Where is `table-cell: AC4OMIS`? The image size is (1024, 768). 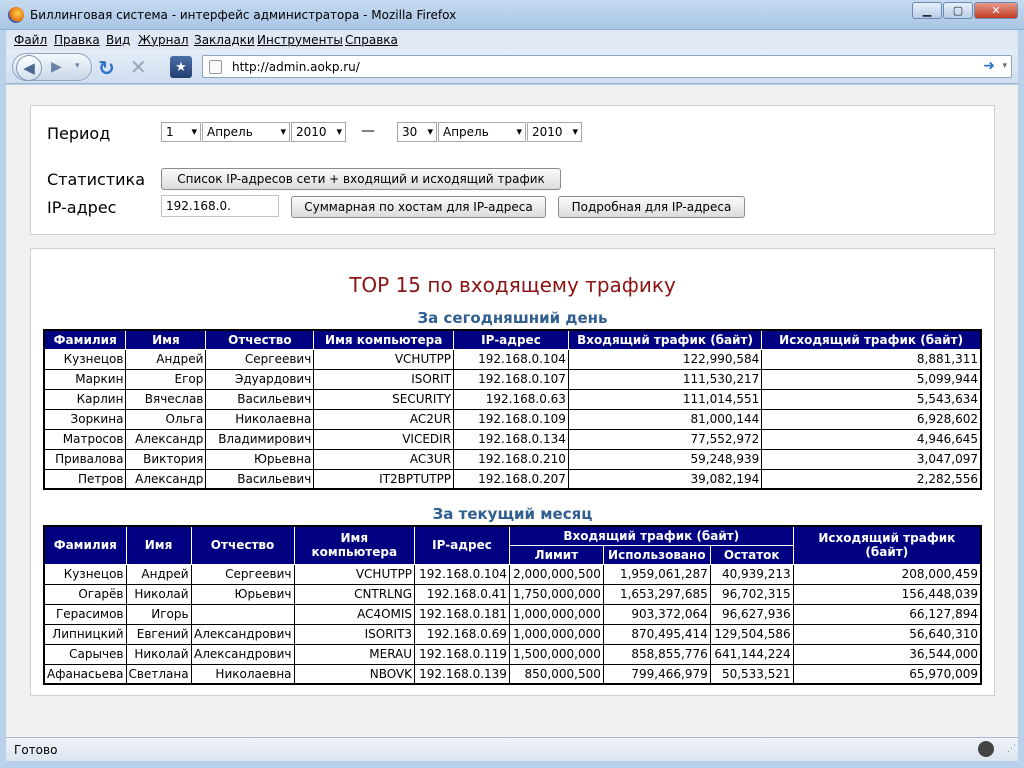 table-cell: AC4OMIS is located at coordinates (354, 614).